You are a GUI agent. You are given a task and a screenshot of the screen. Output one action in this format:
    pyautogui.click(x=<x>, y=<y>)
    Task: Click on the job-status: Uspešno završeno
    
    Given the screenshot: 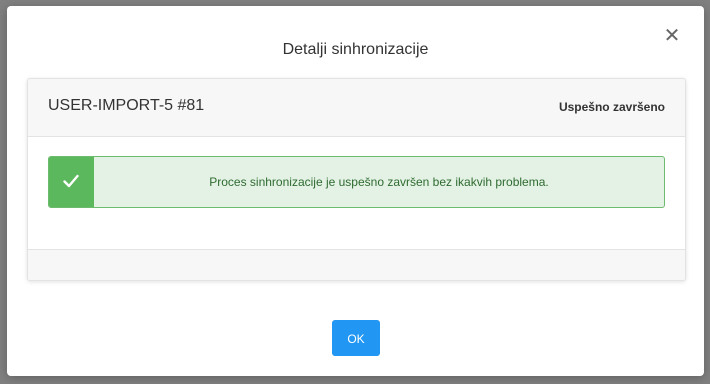 What is the action you would take?
    pyautogui.click(x=611, y=107)
    